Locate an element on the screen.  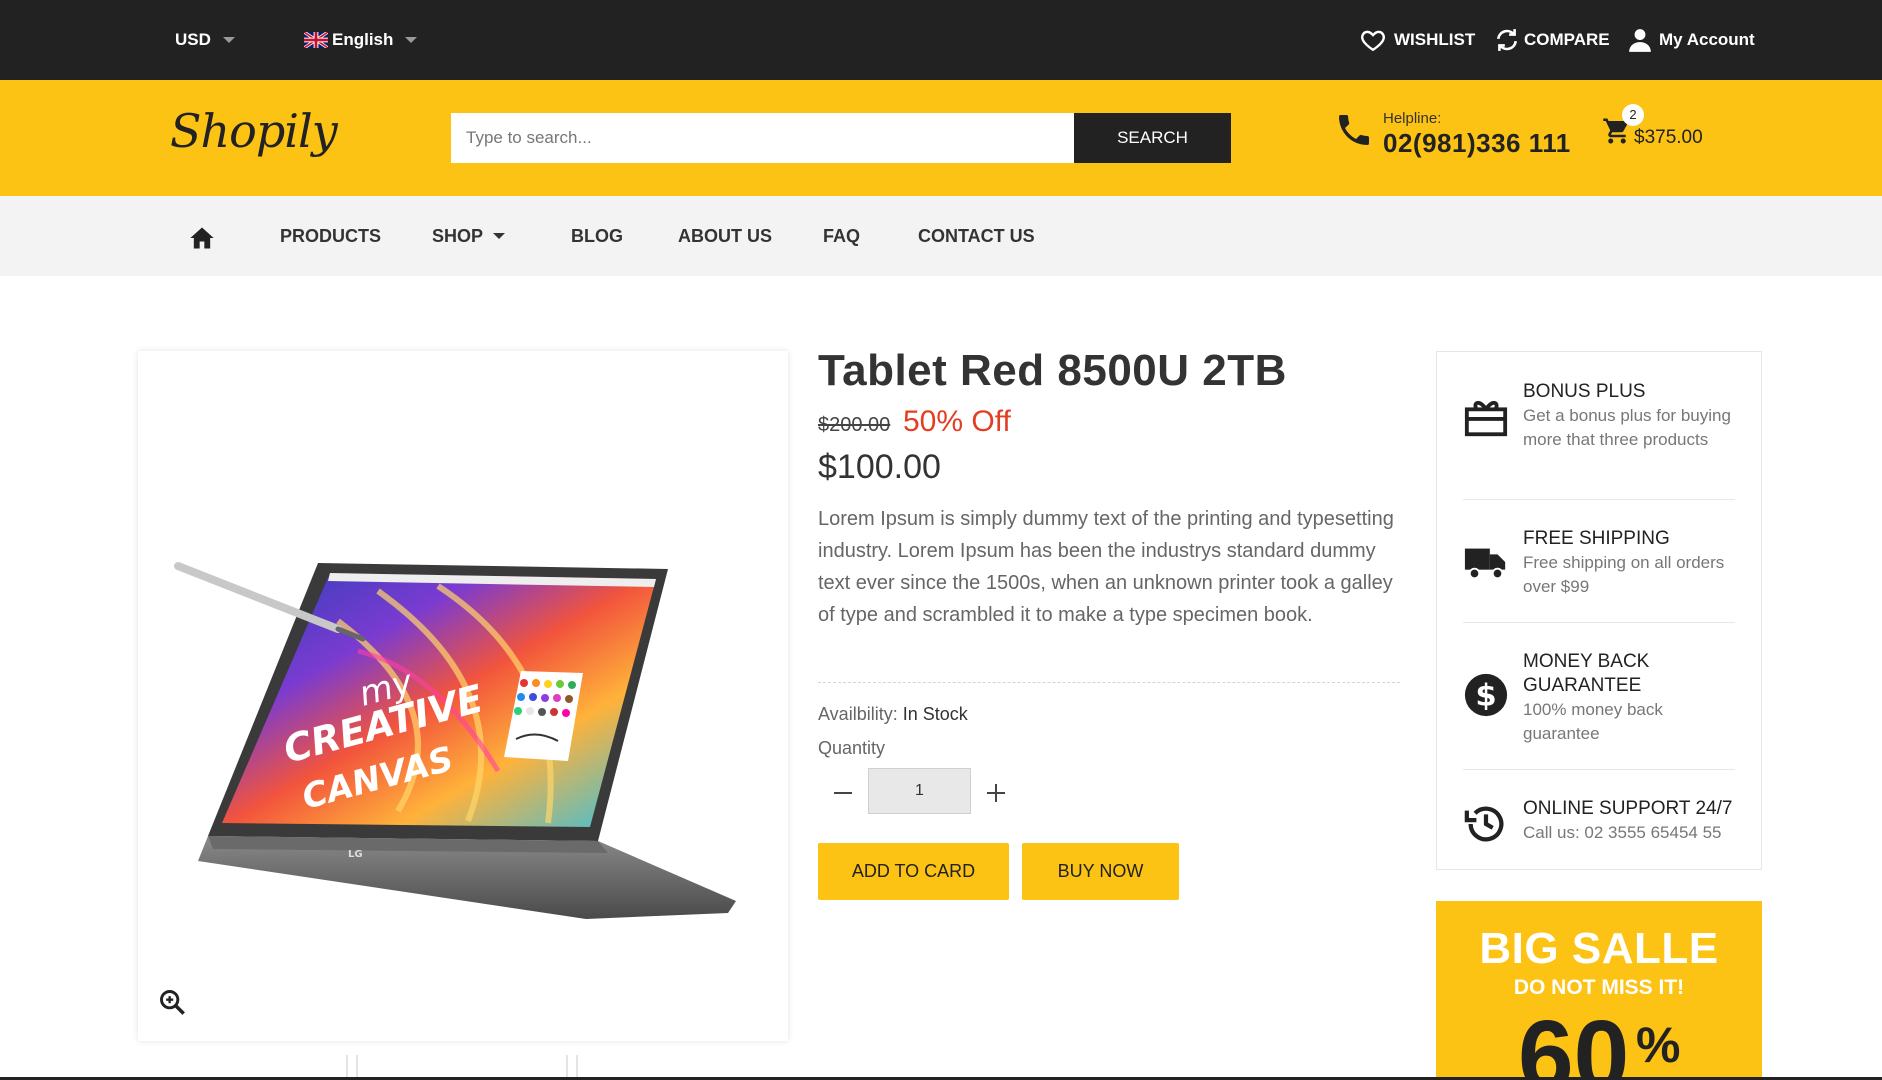
top-bar: USD English WISHLIST COMPARE My Account is located at coordinates (941, 40).